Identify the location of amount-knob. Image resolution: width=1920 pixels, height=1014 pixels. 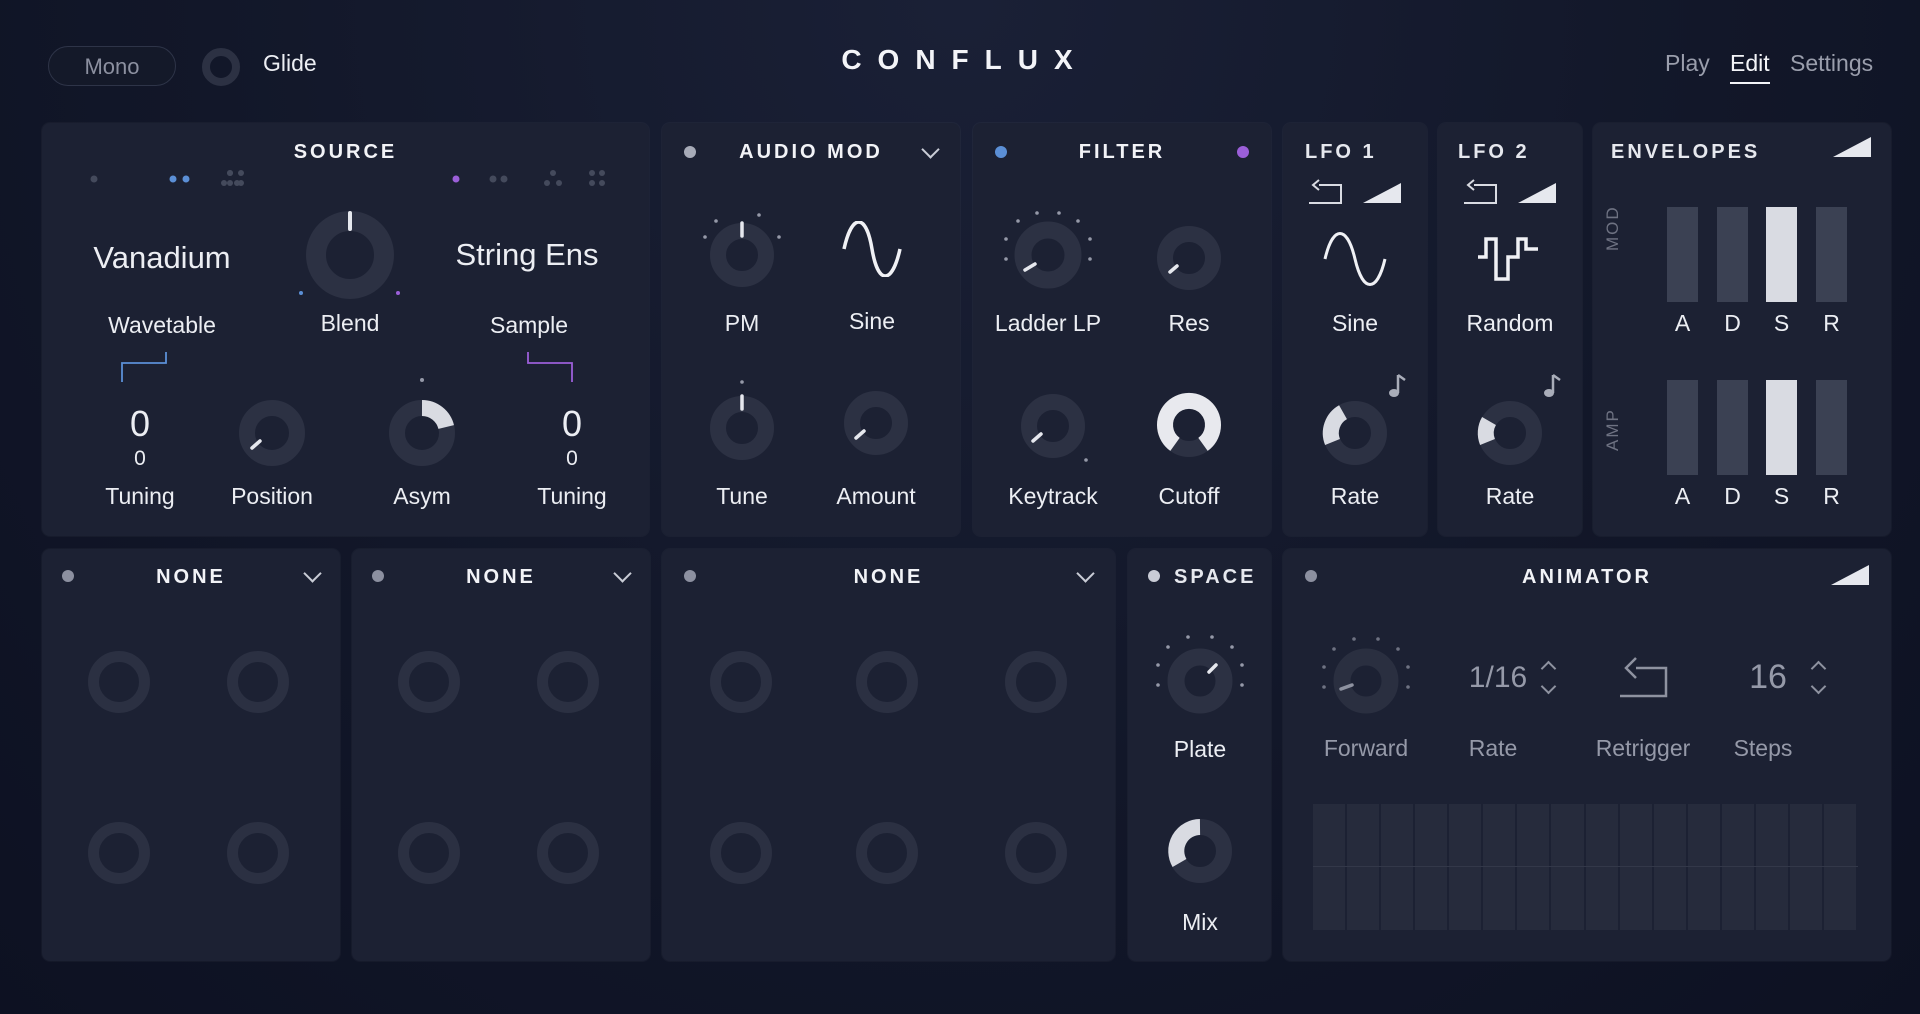
(876, 423).